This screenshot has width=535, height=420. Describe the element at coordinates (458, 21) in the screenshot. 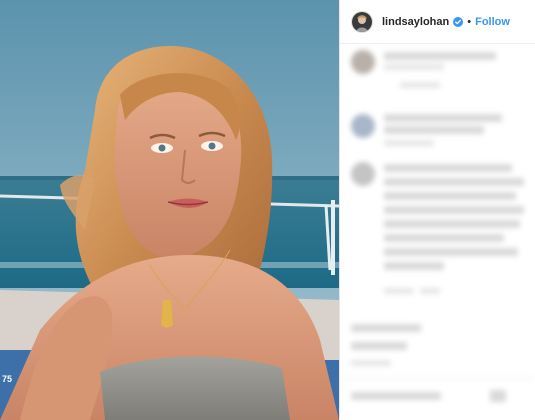

I see `verified-badge-icon` at that location.